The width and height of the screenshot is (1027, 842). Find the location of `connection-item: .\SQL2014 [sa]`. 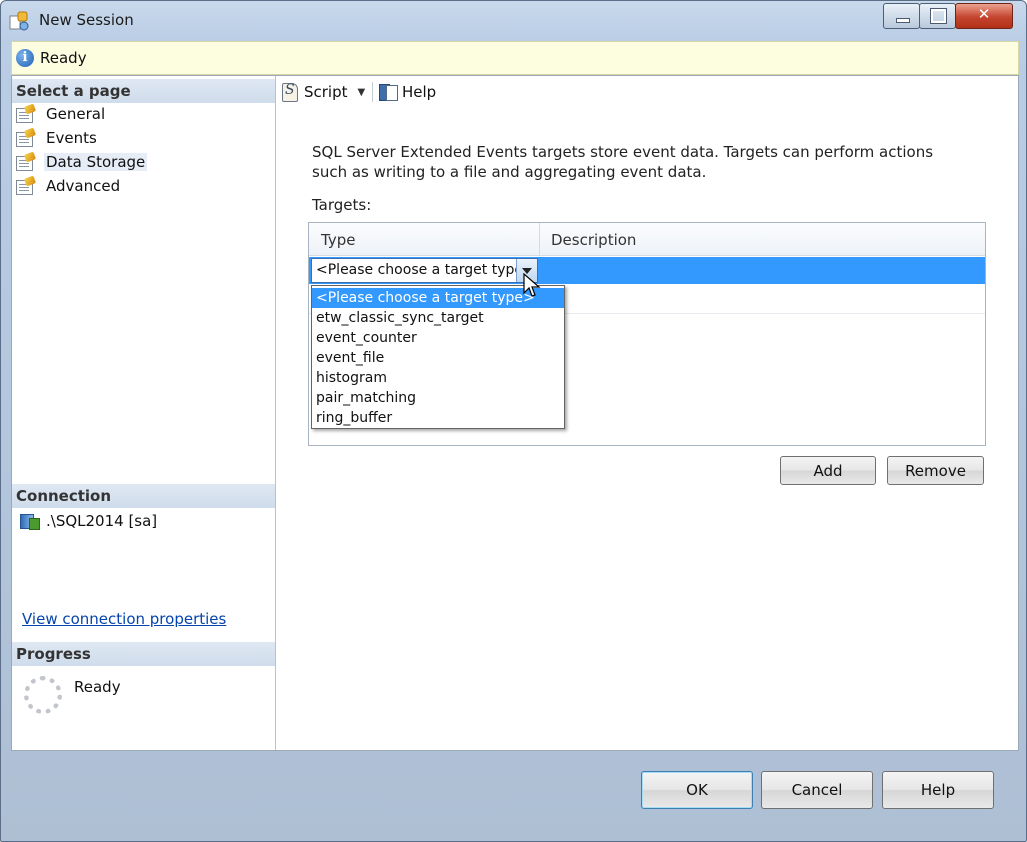

connection-item: .\SQL2014 [sa] is located at coordinates (88, 521).